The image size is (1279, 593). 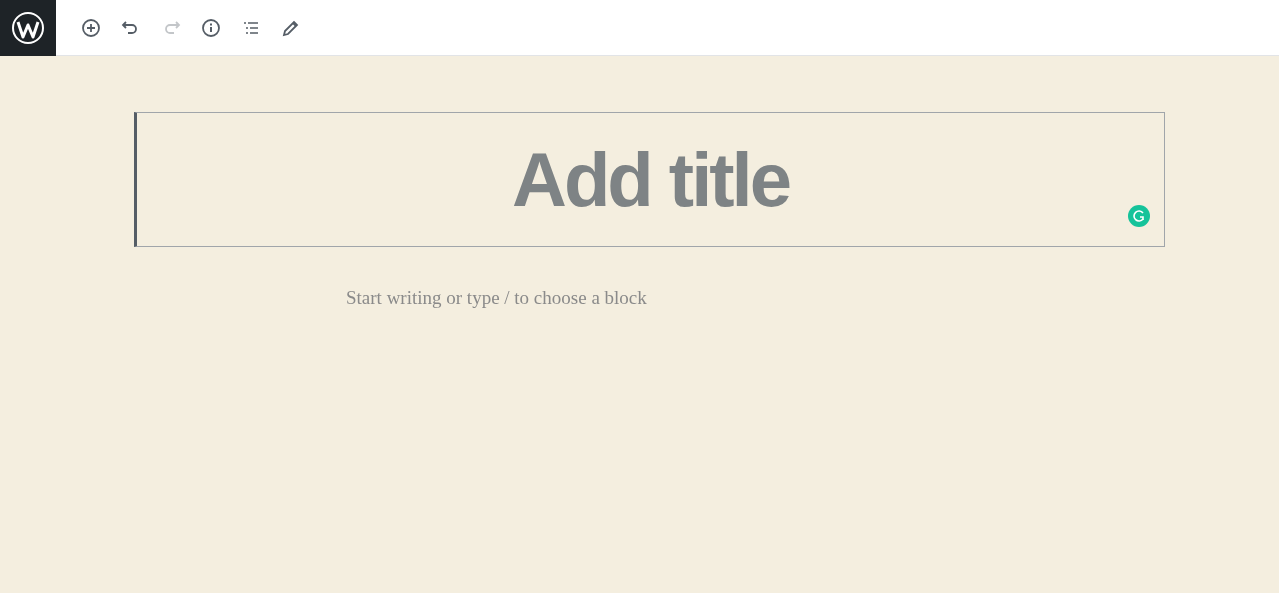 What do you see at coordinates (496, 297) in the screenshot?
I see `body-placeholder: Start writing or type / to choose a block` at bounding box center [496, 297].